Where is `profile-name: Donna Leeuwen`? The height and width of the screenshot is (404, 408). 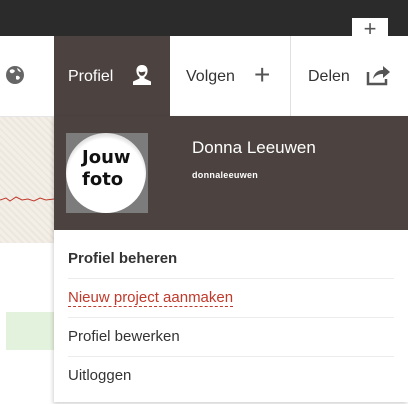
profile-name: Donna Leeuwen is located at coordinates (254, 147).